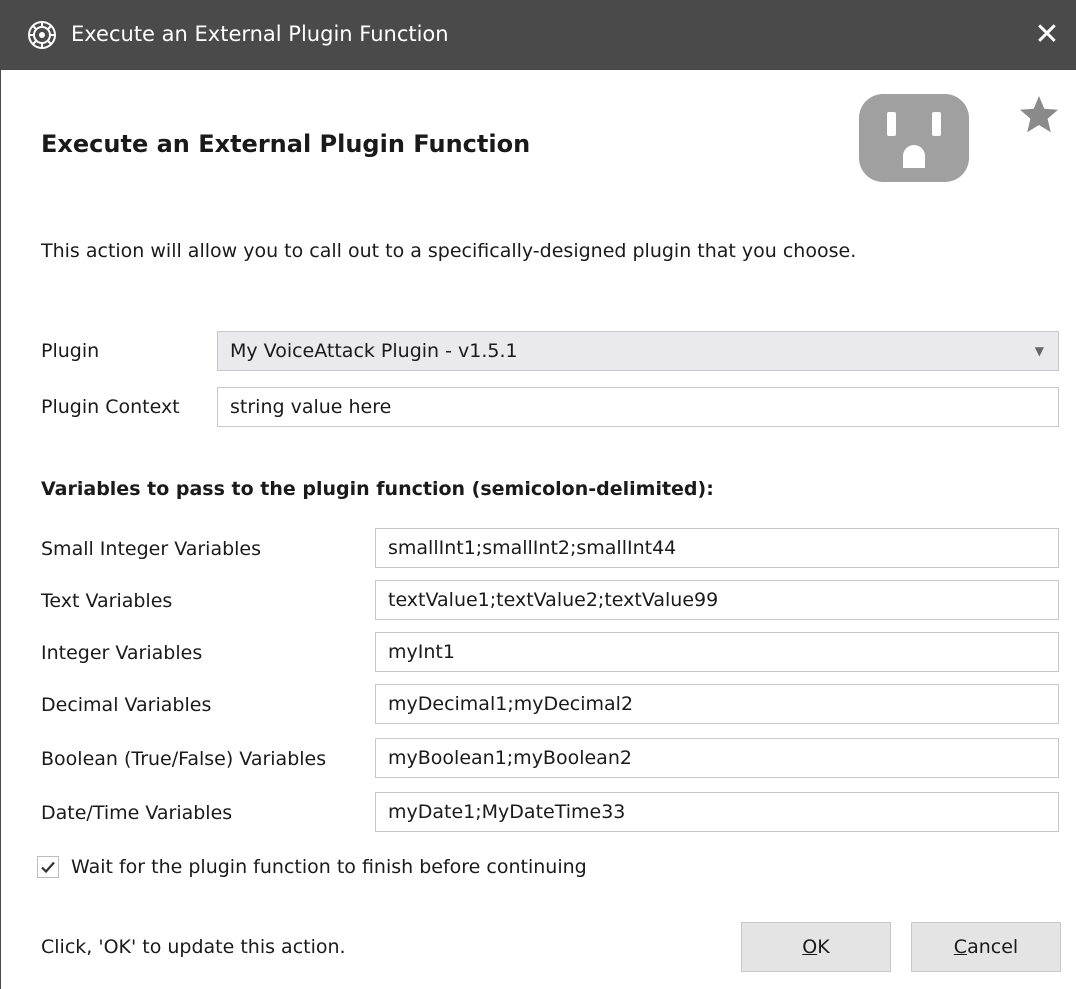 This screenshot has height=989, width=1076. What do you see at coordinates (823, 947) in the screenshot?
I see `ok-label-rest: K` at bounding box center [823, 947].